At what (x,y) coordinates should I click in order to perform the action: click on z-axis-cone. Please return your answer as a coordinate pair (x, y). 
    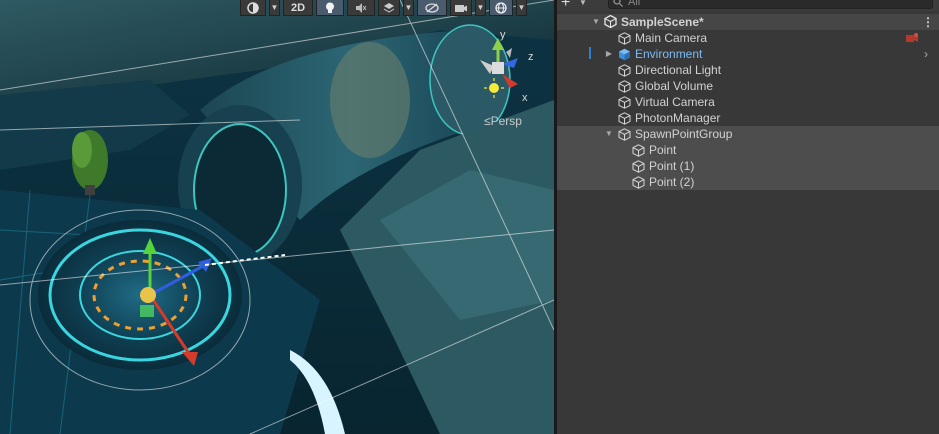
    Looking at the image, I should click on (510, 63).